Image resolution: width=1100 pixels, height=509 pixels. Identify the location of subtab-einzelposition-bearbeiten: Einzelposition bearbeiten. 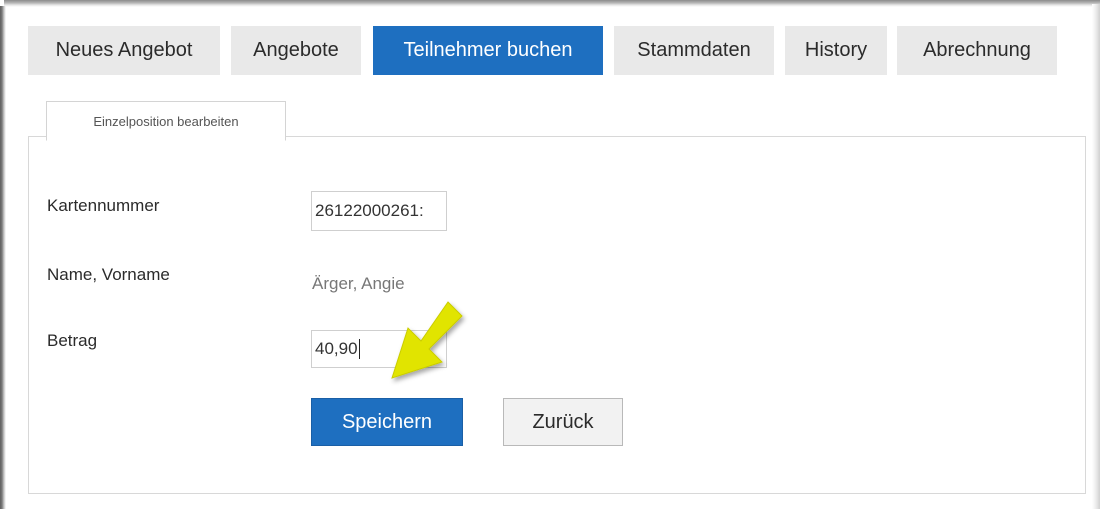
(166, 121).